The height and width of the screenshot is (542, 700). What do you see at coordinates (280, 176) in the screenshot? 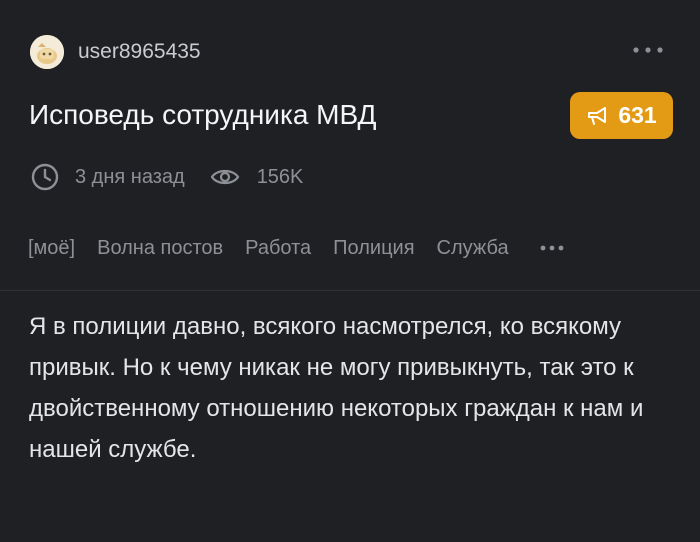
I see `post-views: 156K` at bounding box center [280, 176].